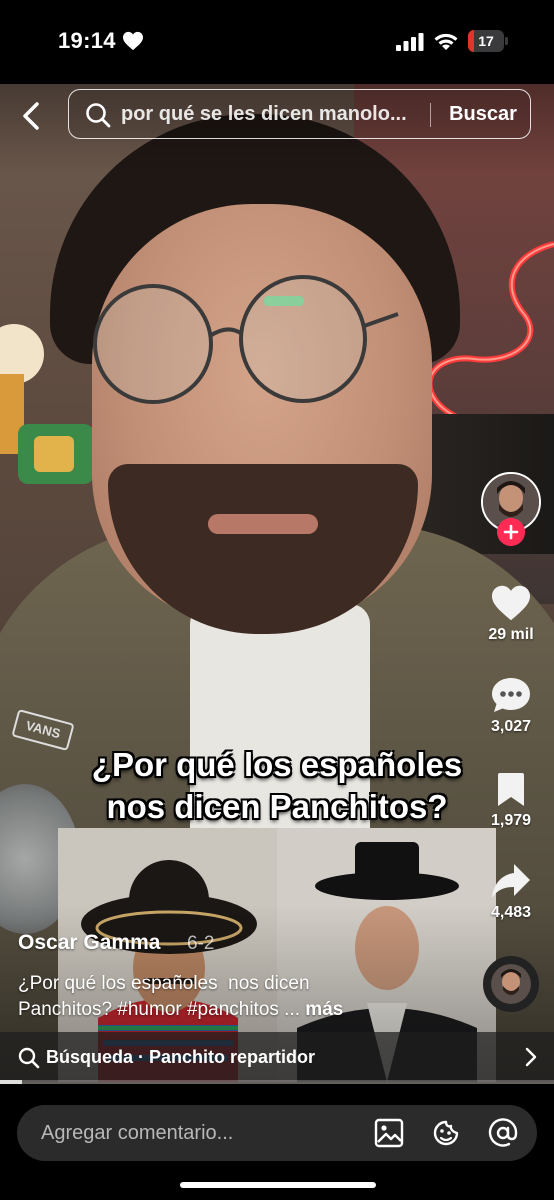 Image resolution: width=554 pixels, height=1200 pixels. I want to click on battery-percent: 17, so click(486, 41).